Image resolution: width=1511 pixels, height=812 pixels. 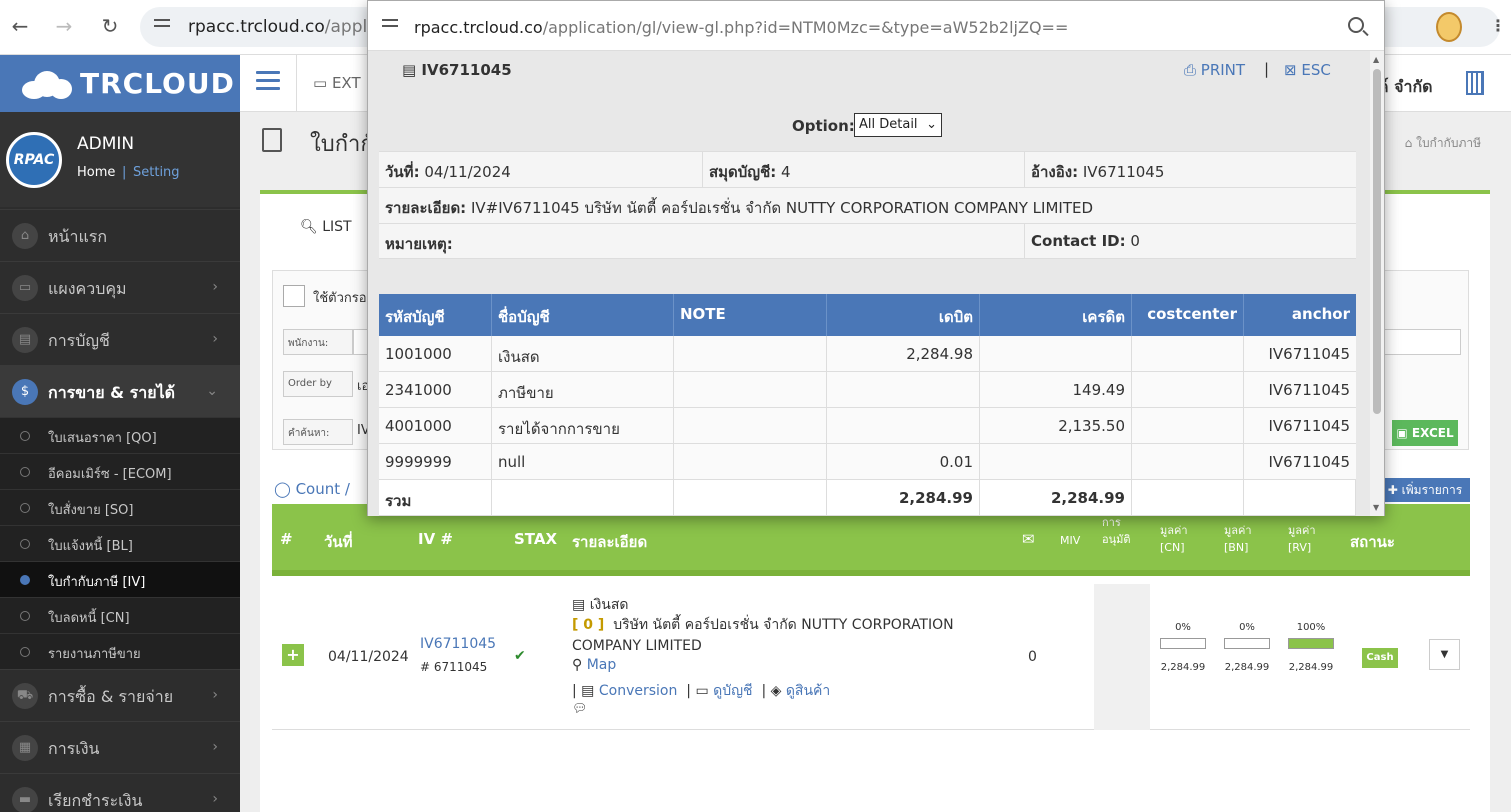 What do you see at coordinates (1183, 643) in the screenshot?
I see `cn-progress-bar` at bounding box center [1183, 643].